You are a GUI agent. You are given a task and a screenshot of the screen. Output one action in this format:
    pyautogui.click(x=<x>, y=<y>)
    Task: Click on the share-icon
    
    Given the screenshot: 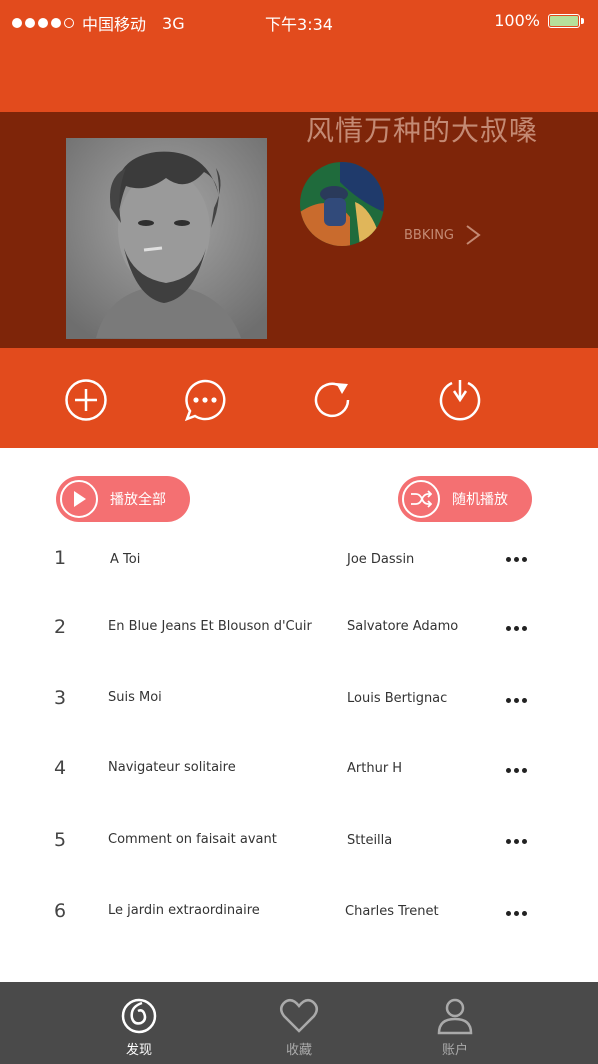 What is the action you would take?
    pyautogui.click(x=332, y=400)
    